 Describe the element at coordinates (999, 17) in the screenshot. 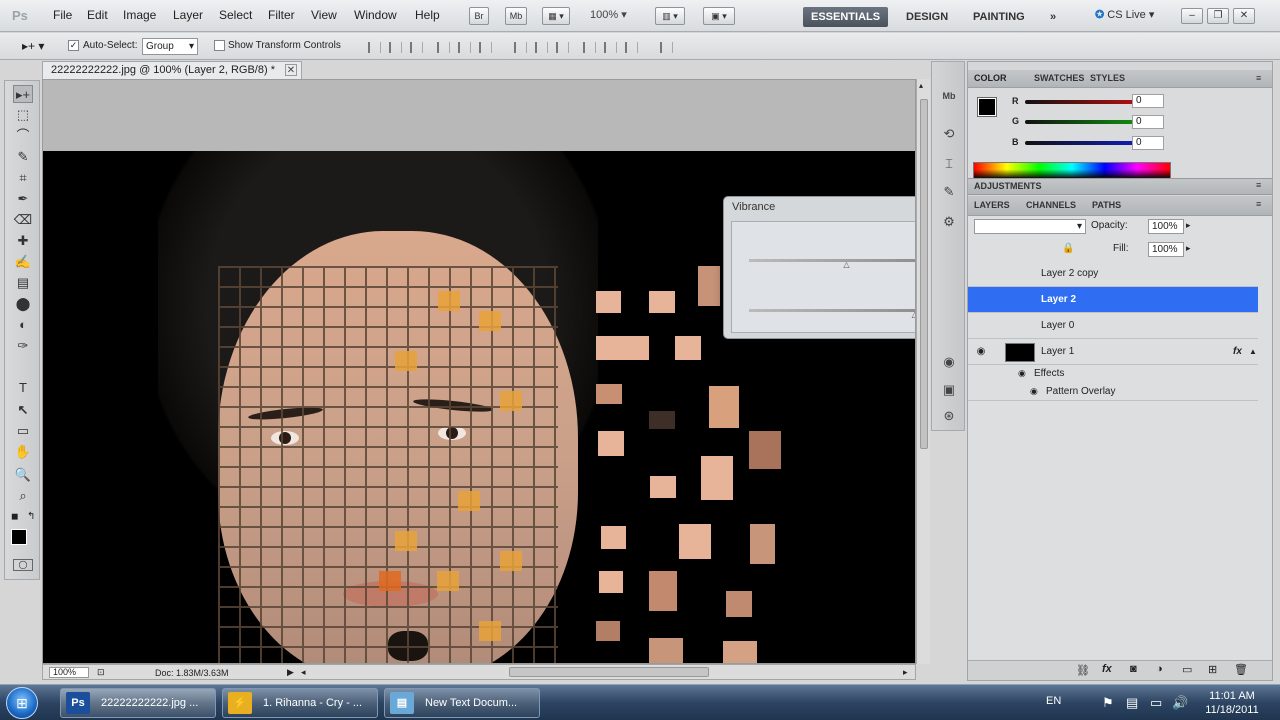

I see `workspace-painting: PAINTING` at that location.